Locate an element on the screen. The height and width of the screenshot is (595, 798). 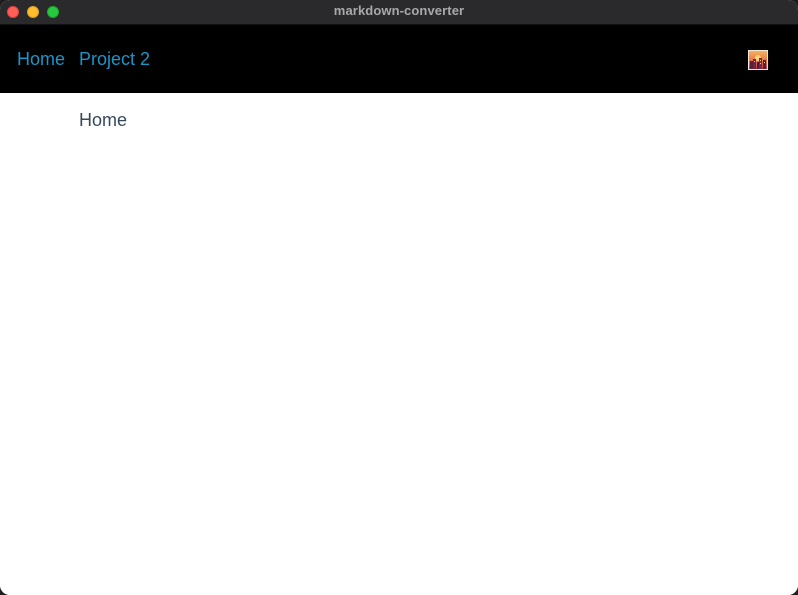
title-bar: markdown-converter is located at coordinates (399, 12).